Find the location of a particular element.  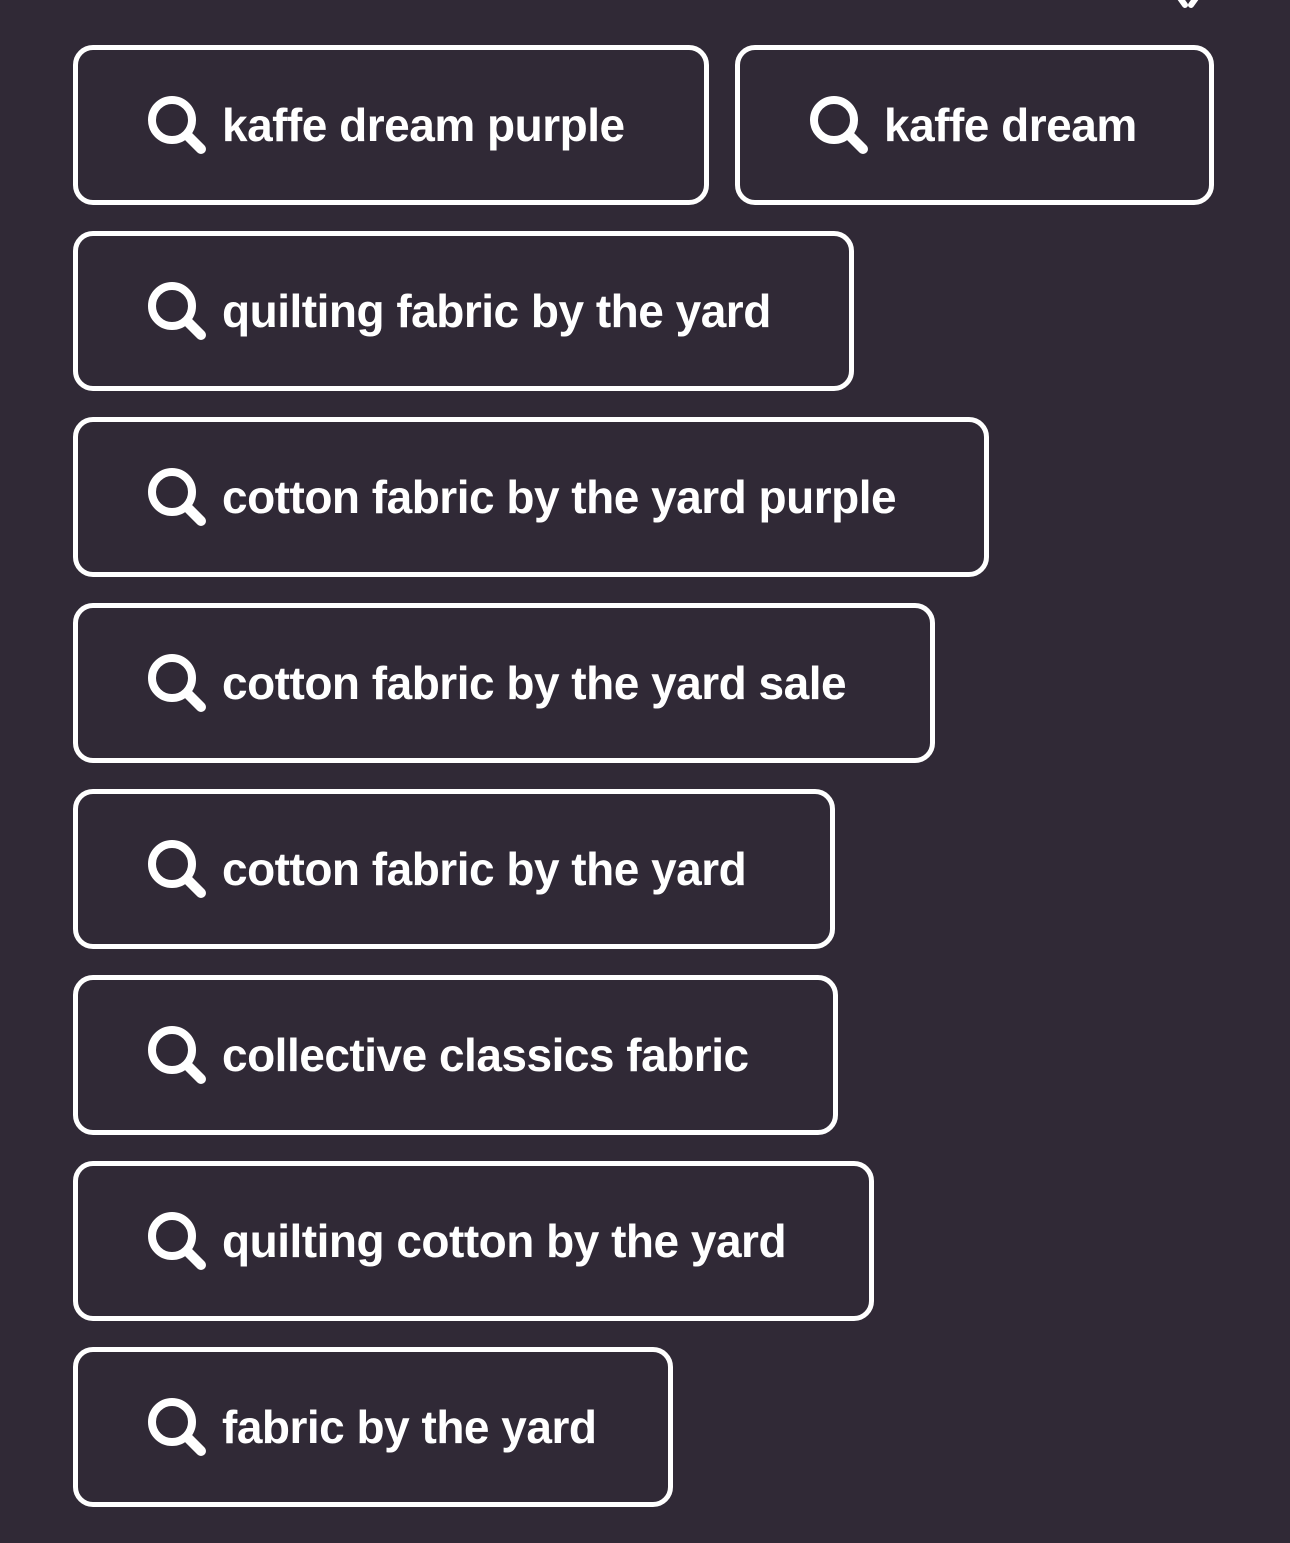

suggestion-chip: quilting cotton by the yard is located at coordinates (473, 1241).